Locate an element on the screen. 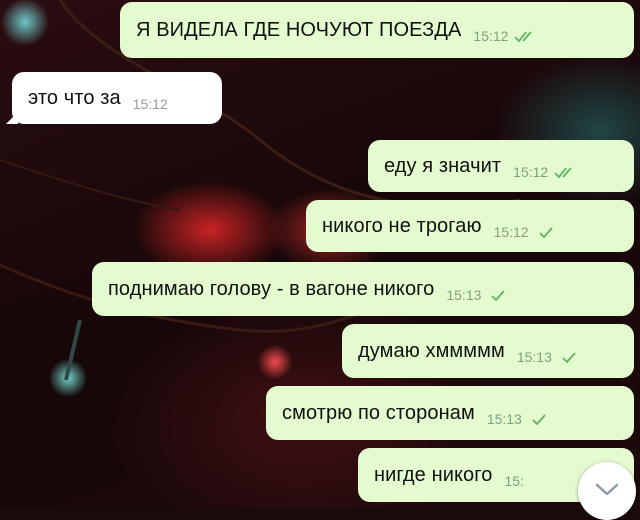  outgoing-message: никого не трогаю 15:12 is located at coordinates (470, 226).